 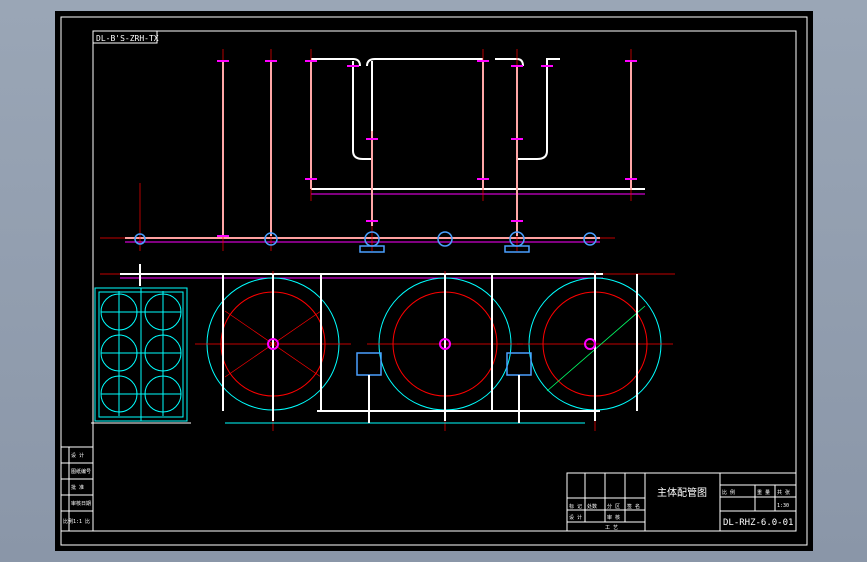 What do you see at coordinates (575, 506) in the screenshot?
I see `title-label-1: 标 记` at bounding box center [575, 506].